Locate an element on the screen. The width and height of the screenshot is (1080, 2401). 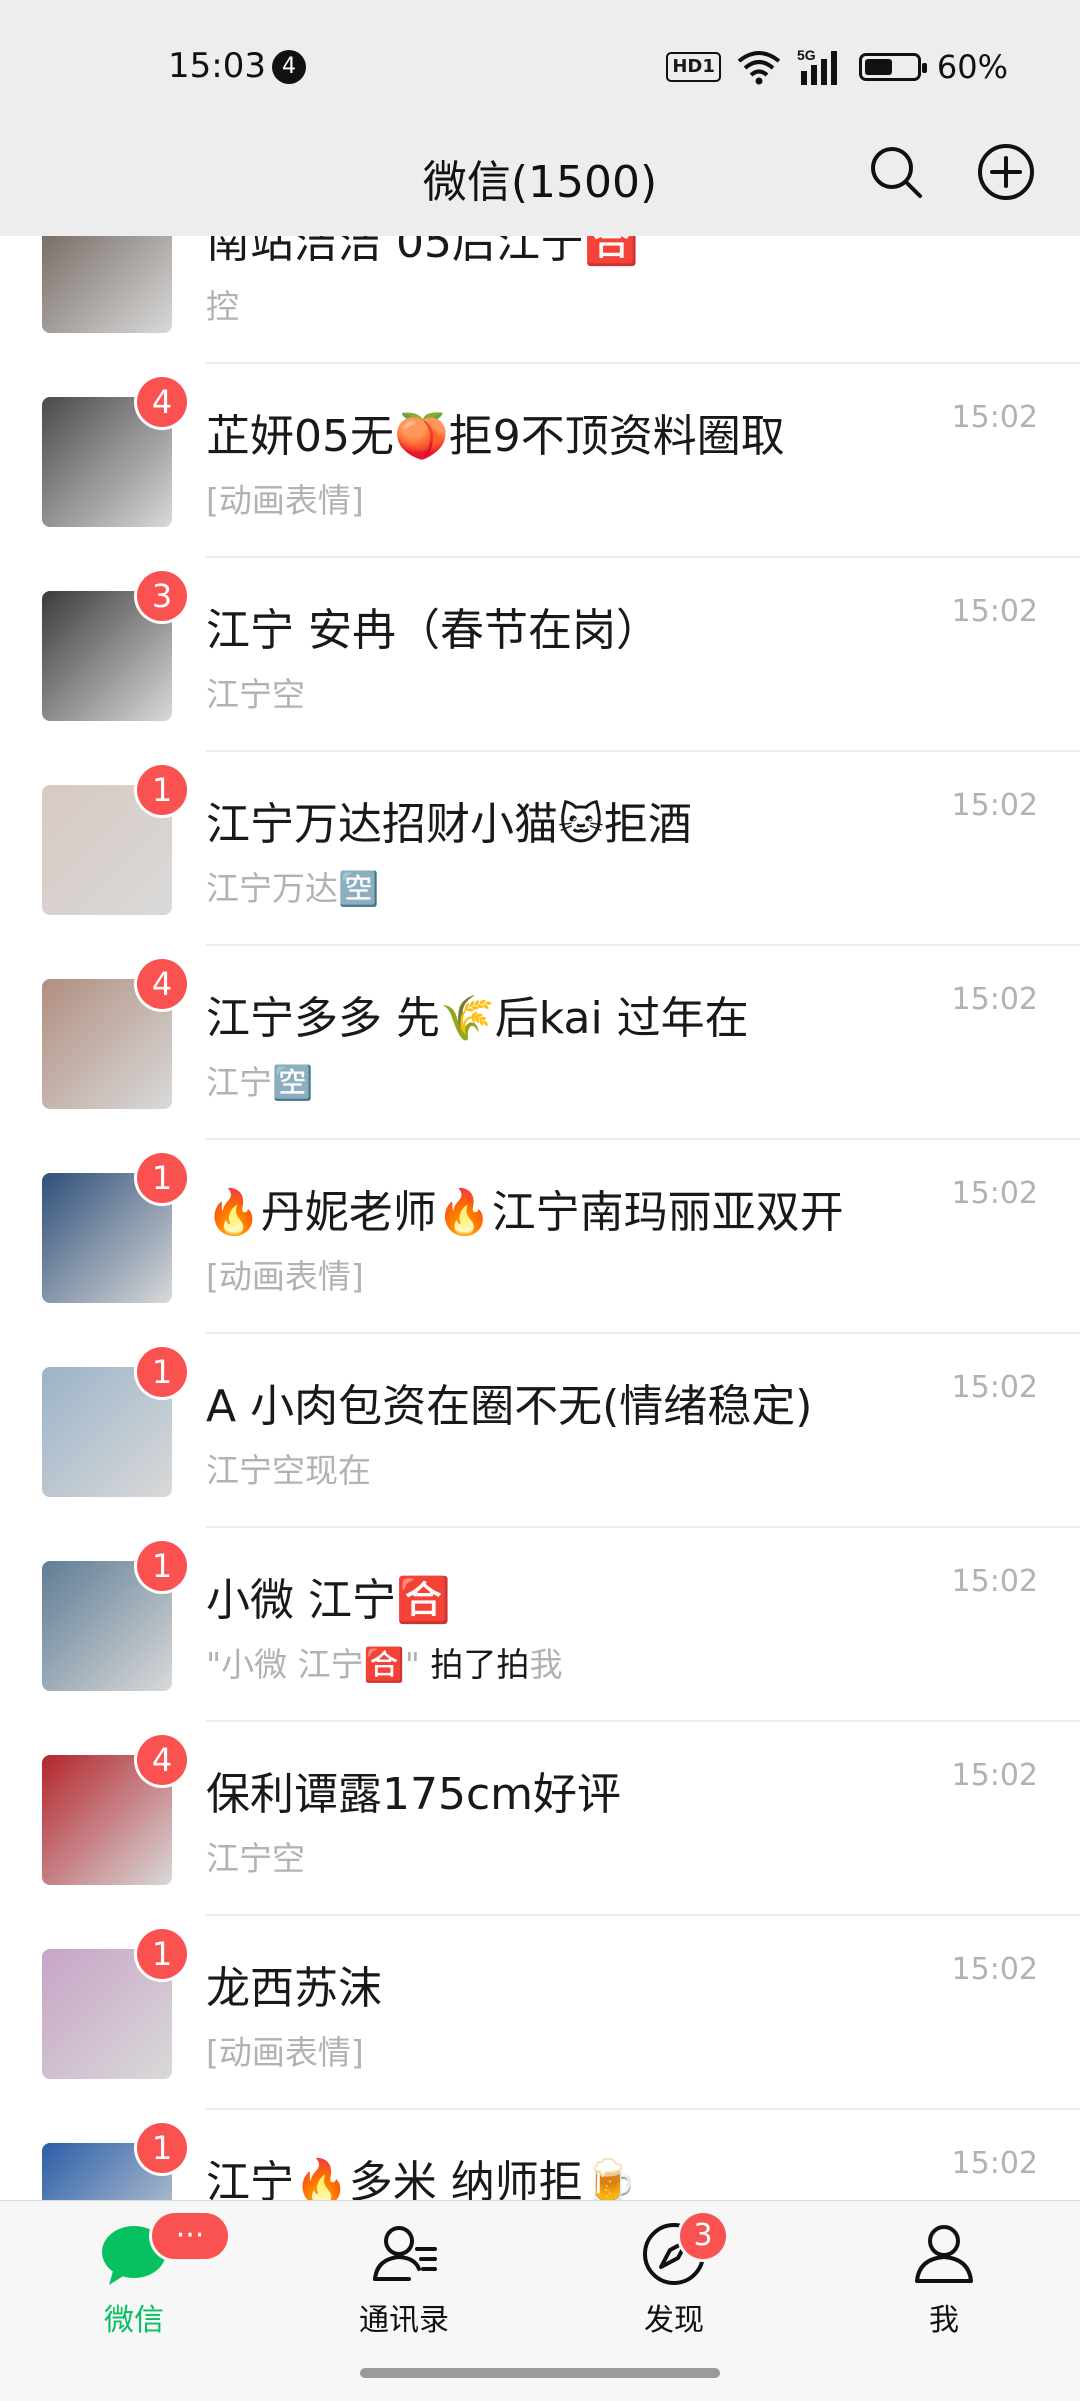
tab-contacts: 通讯录 is located at coordinates (404, 2279).